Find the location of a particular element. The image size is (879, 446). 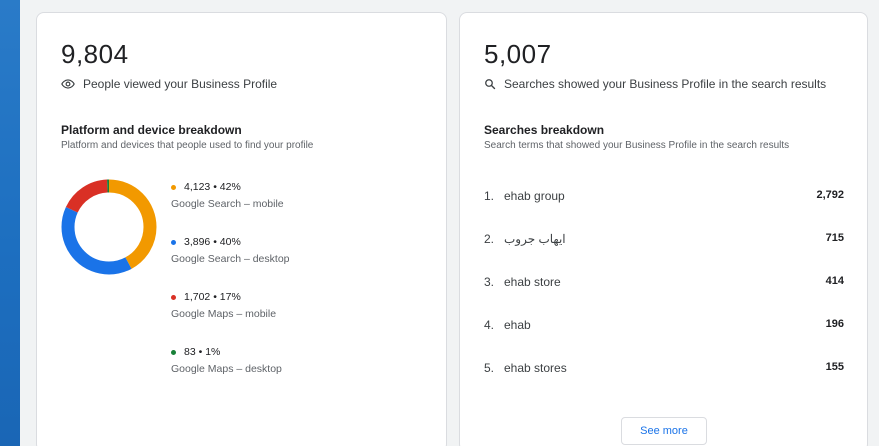

list-item: 3. ehab store 414 is located at coordinates (664, 296).